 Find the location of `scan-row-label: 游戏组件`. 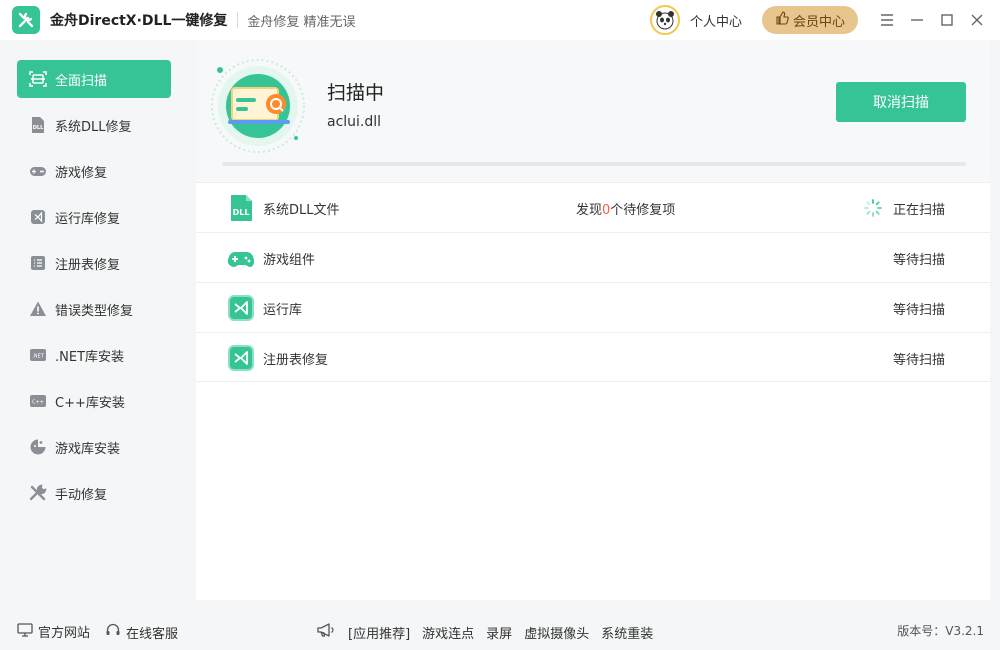

scan-row-label: 游戏组件 is located at coordinates (289, 260).